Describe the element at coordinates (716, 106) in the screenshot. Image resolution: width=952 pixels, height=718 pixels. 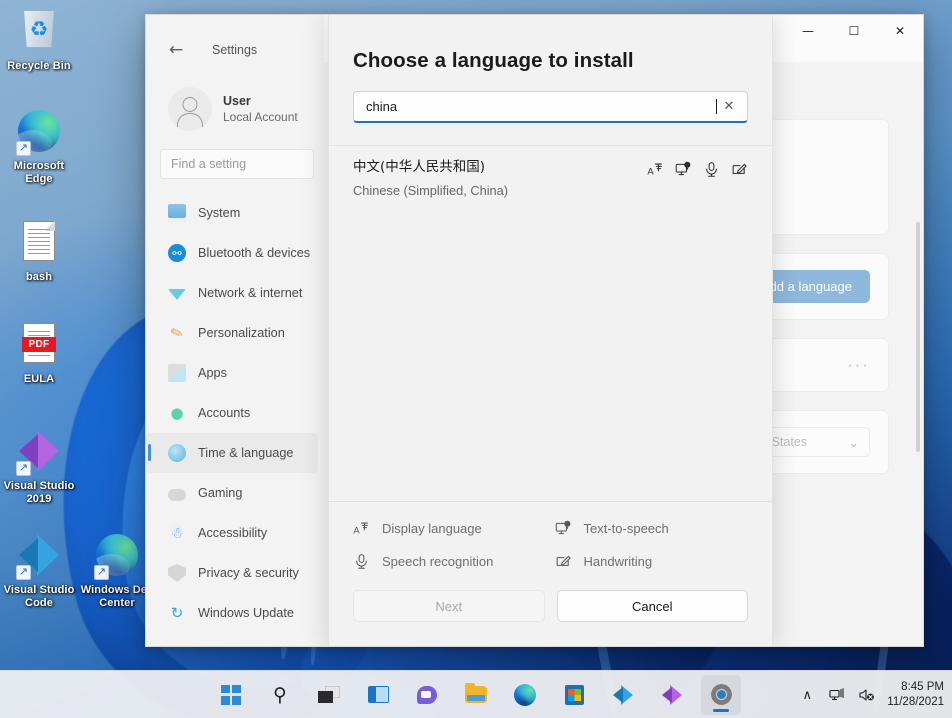
I see `text-caret` at that location.